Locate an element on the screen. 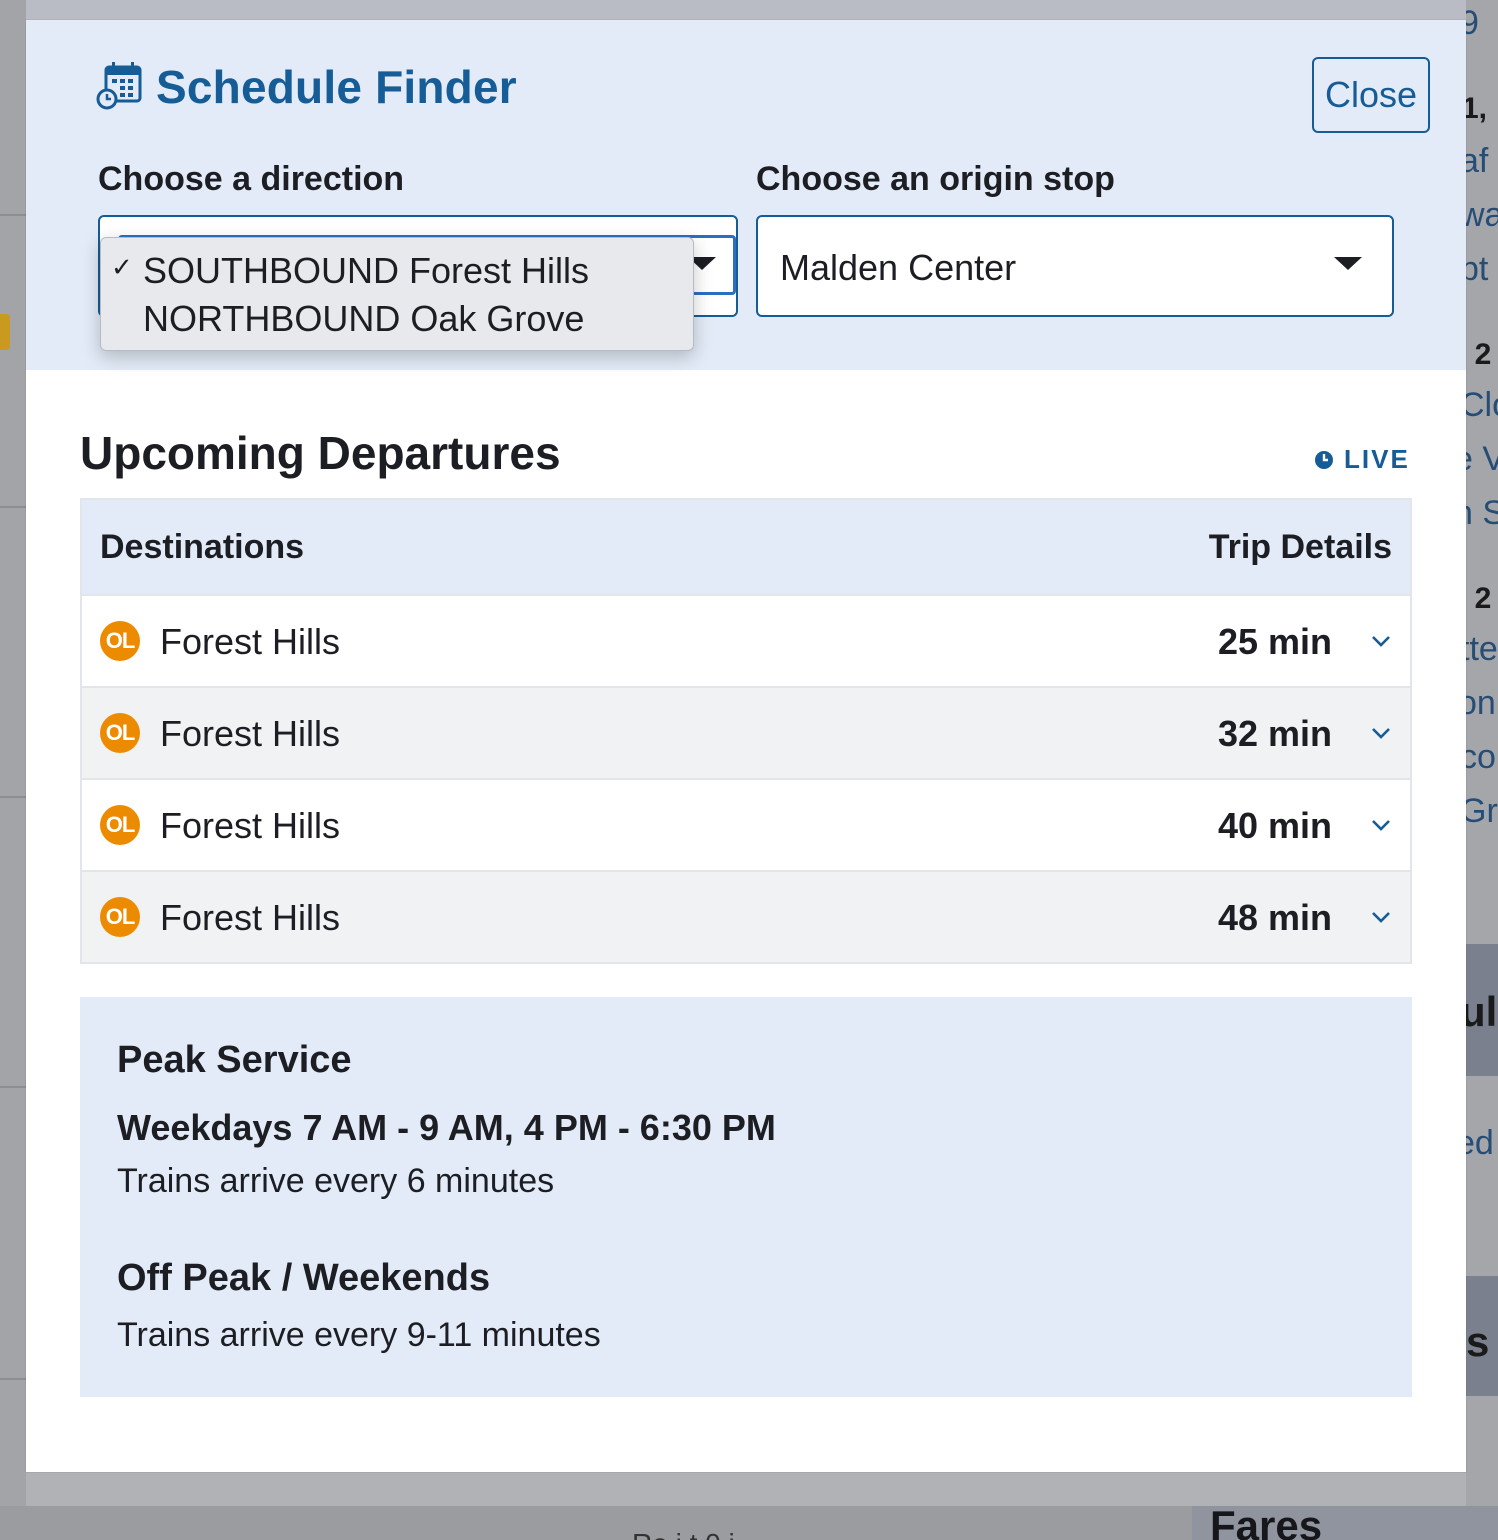  background-text: tte is located at coordinates (1482, 649).